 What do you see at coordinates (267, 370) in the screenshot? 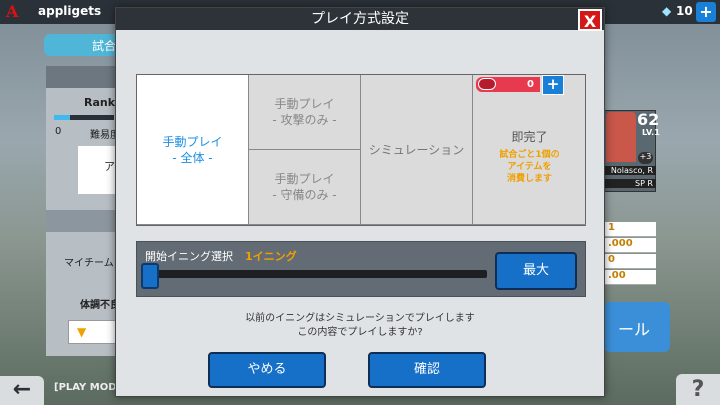
I see `cancel-button: やめる` at bounding box center [267, 370].